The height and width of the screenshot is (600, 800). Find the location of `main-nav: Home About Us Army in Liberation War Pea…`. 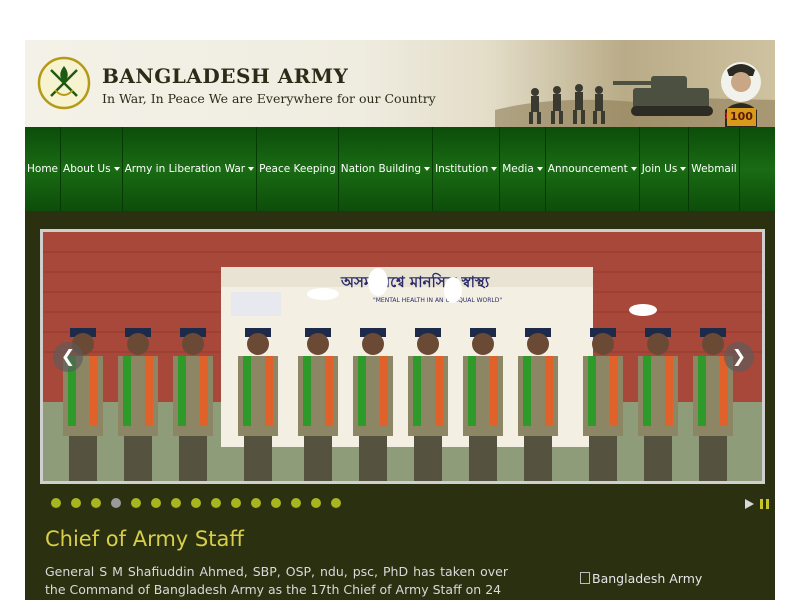

main-nav: Home About Us Army in Liberation War Pea… is located at coordinates (400, 169).